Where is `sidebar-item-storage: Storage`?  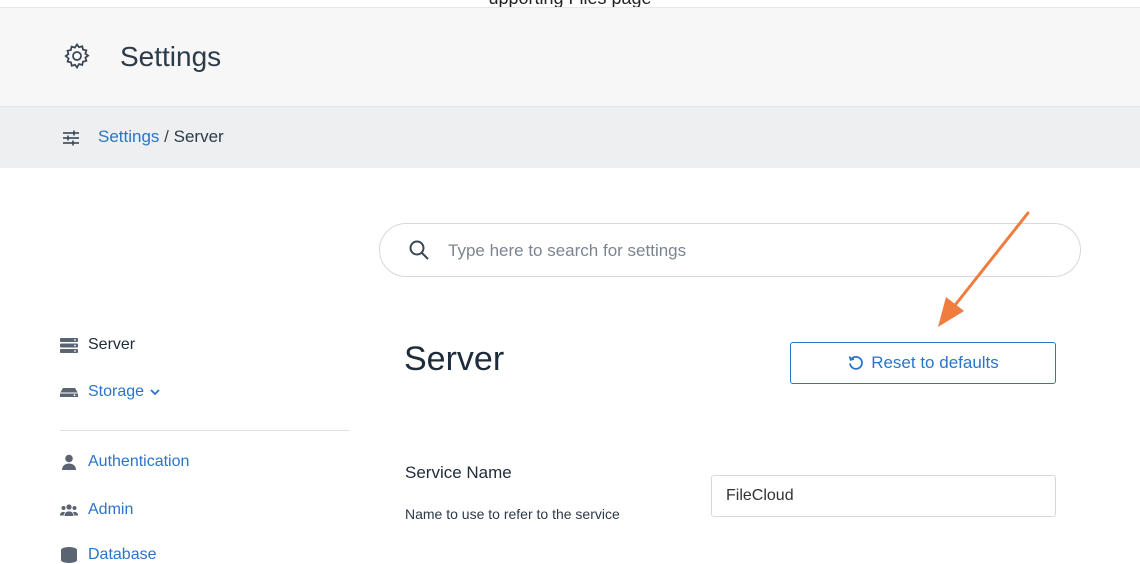
sidebar-item-storage: Storage is located at coordinates (110, 392).